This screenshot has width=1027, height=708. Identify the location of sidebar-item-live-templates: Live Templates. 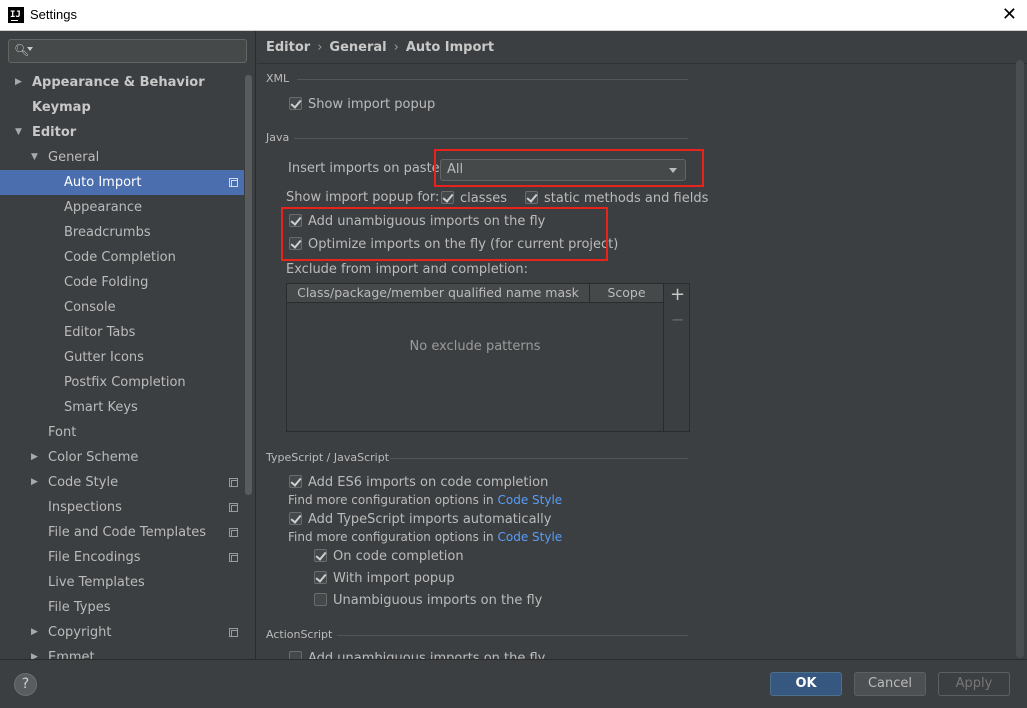
(122, 582).